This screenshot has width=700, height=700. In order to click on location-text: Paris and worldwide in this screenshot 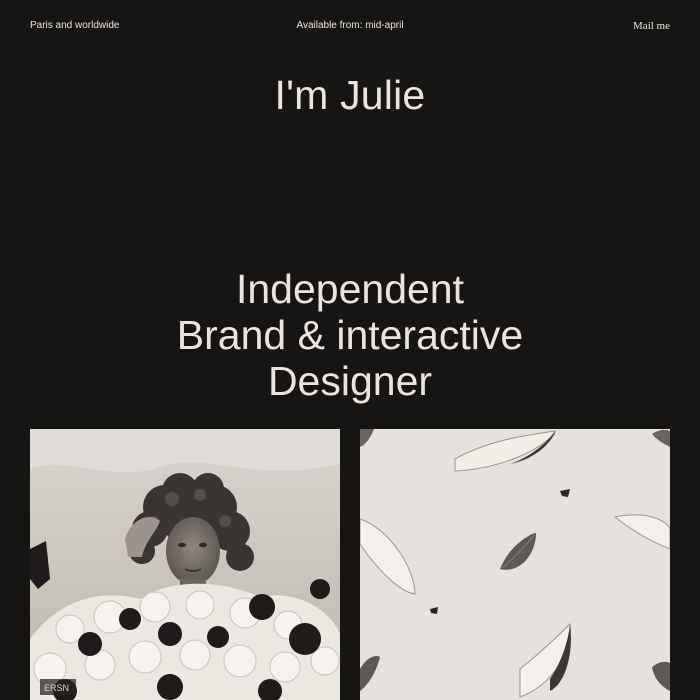, I will do `click(75, 25)`.